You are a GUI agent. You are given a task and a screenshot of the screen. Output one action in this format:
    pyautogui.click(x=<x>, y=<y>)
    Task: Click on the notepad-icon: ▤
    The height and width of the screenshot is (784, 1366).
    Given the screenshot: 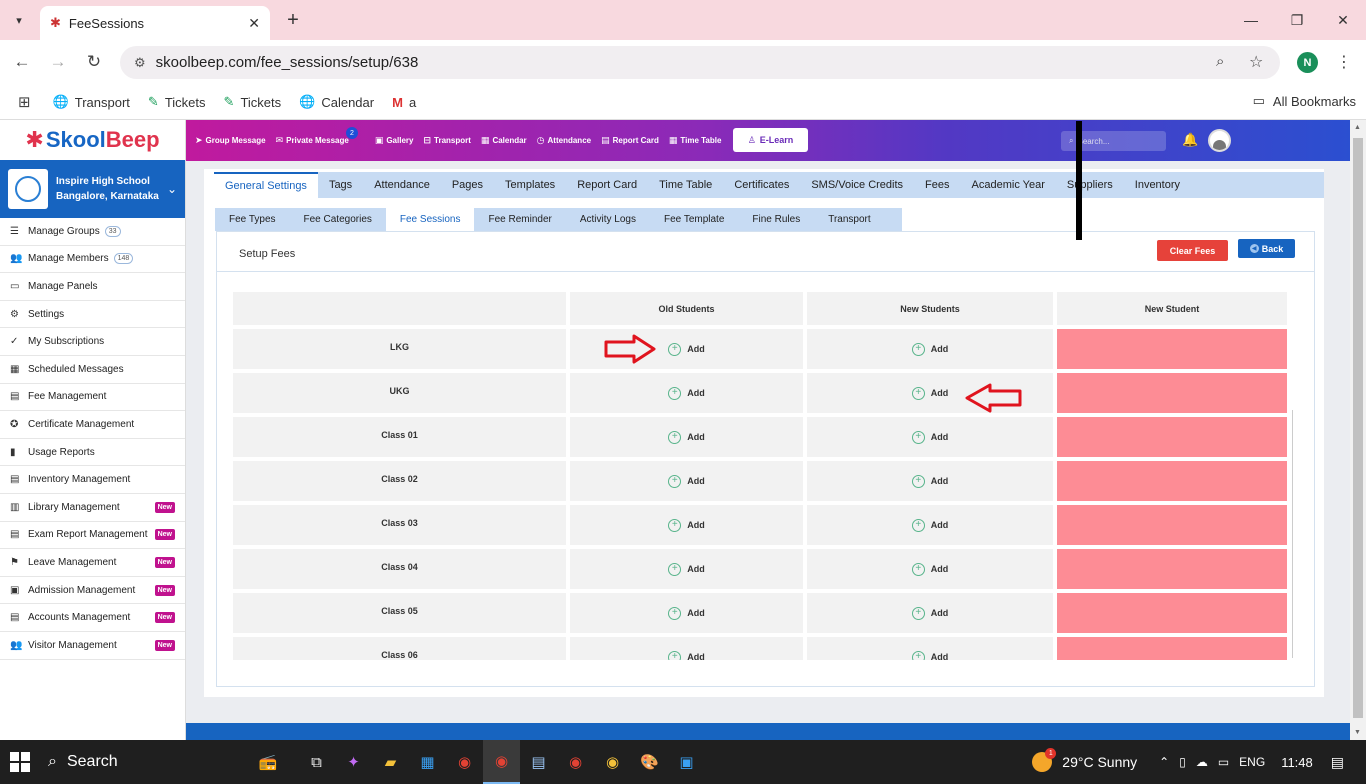 What is the action you would take?
    pyautogui.click(x=538, y=762)
    